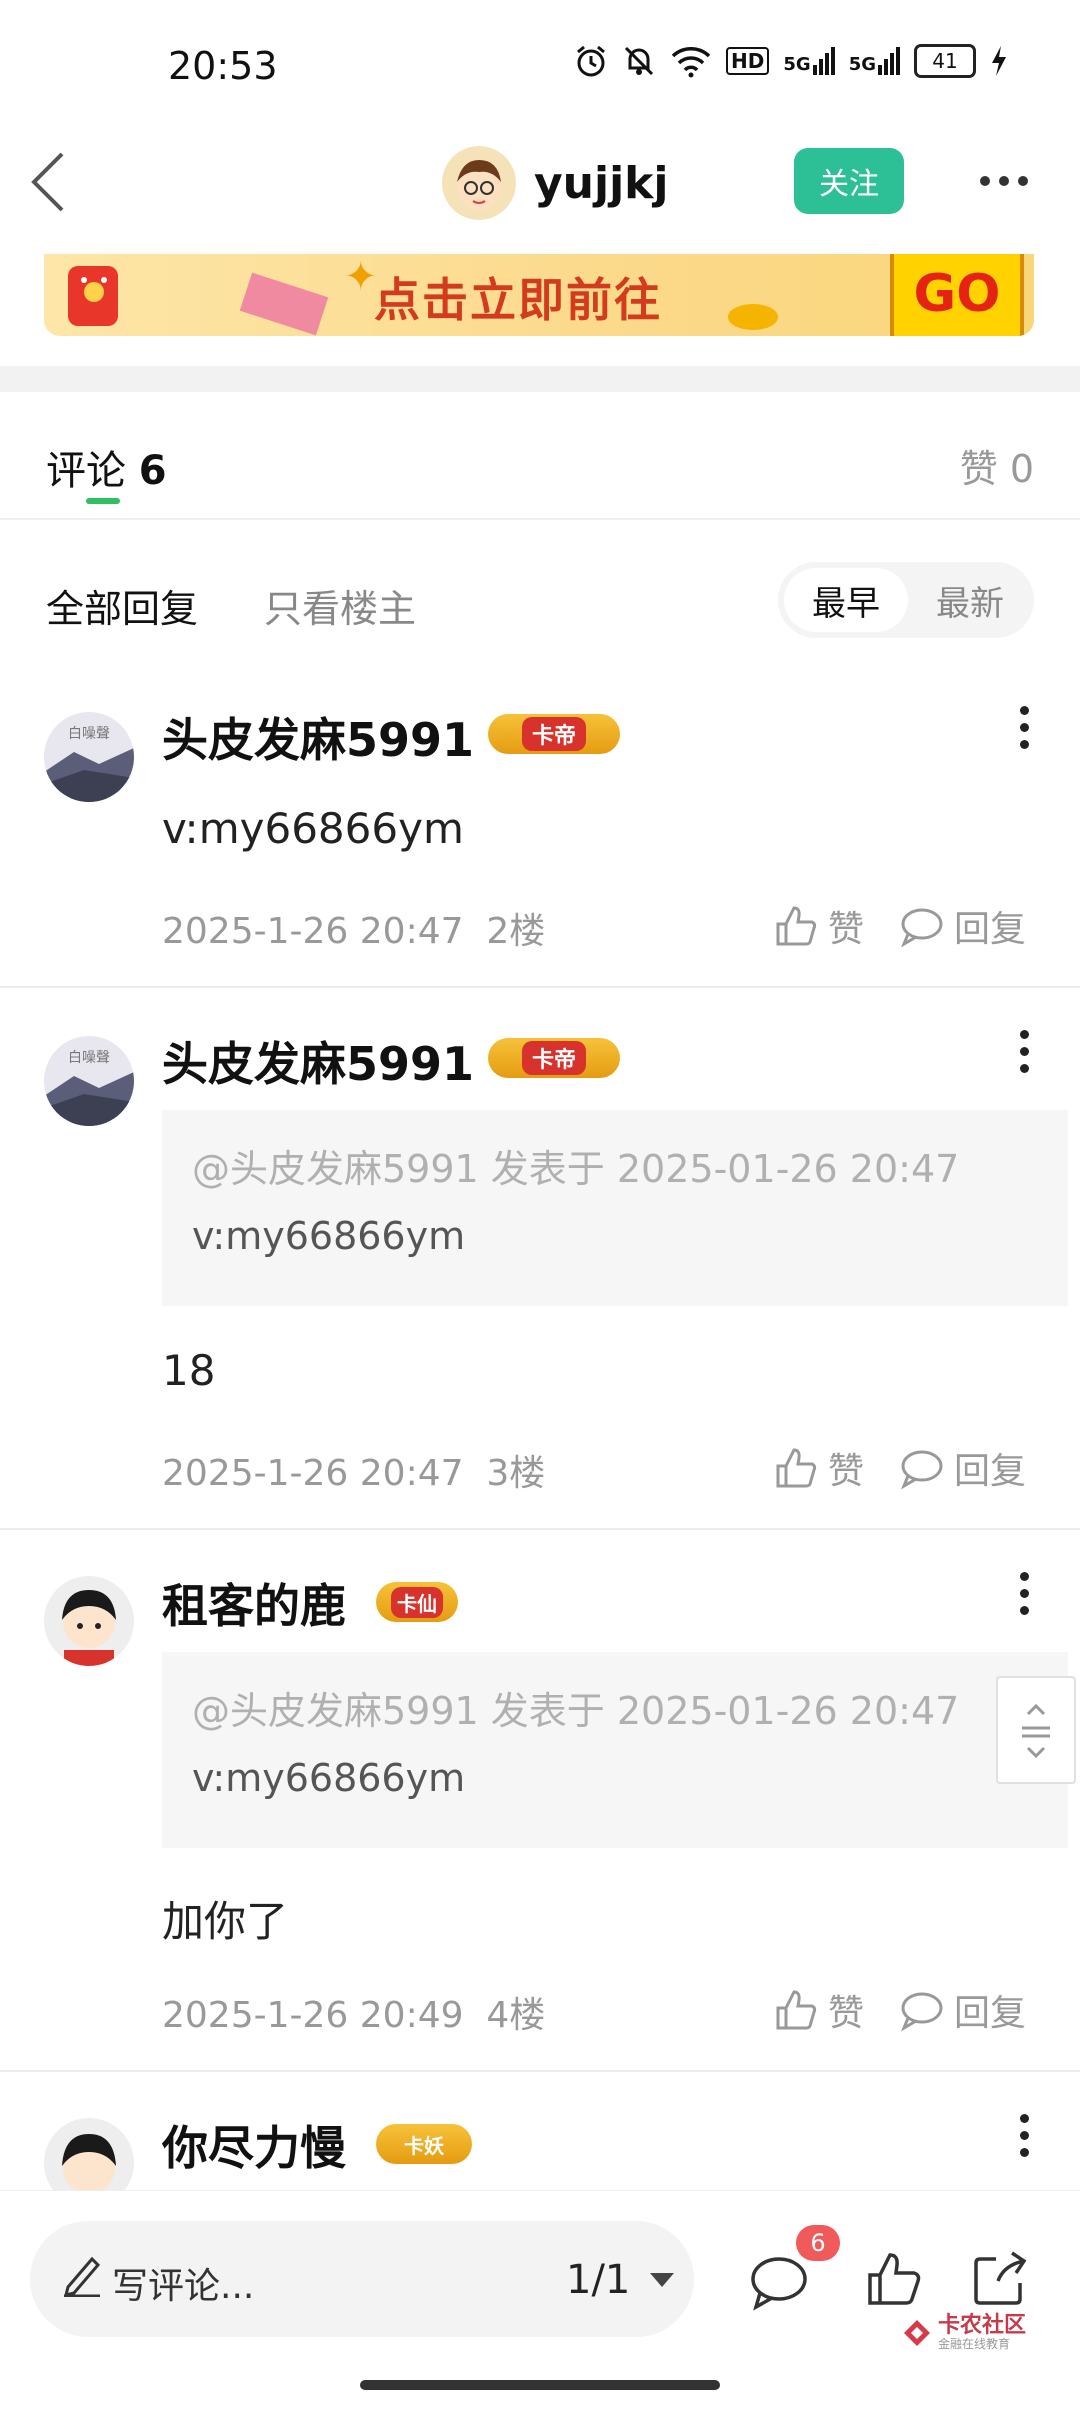  Describe the element at coordinates (964, 2332) in the screenshot. I see `watermark-logo: 卡农社区 金融在线教育` at that location.